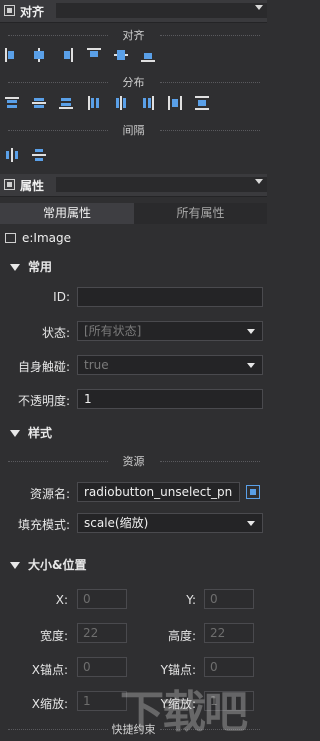 The width and height of the screenshot is (320, 741). What do you see at coordinates (12, 155) in the screenshot?
I see `spacing-horizontal-icon` at bounding box center [12, 155].